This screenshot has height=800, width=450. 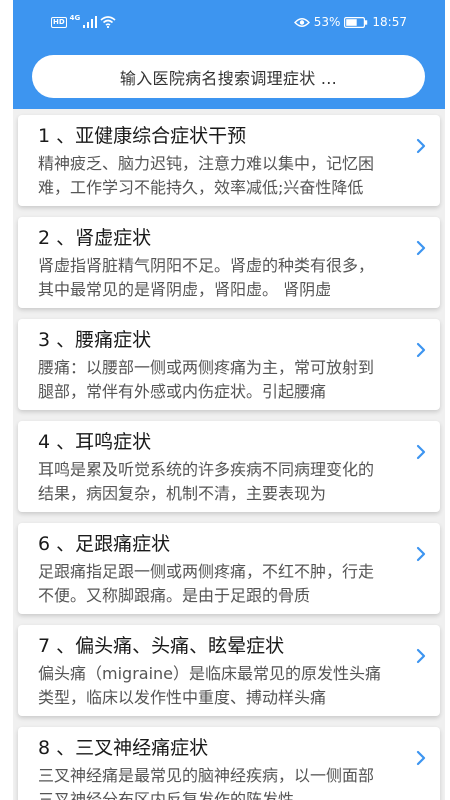 What do you see at coordinates (389, 22) in the screenshot?
I see `clock: 18:57` at bounding box center [389, 22].